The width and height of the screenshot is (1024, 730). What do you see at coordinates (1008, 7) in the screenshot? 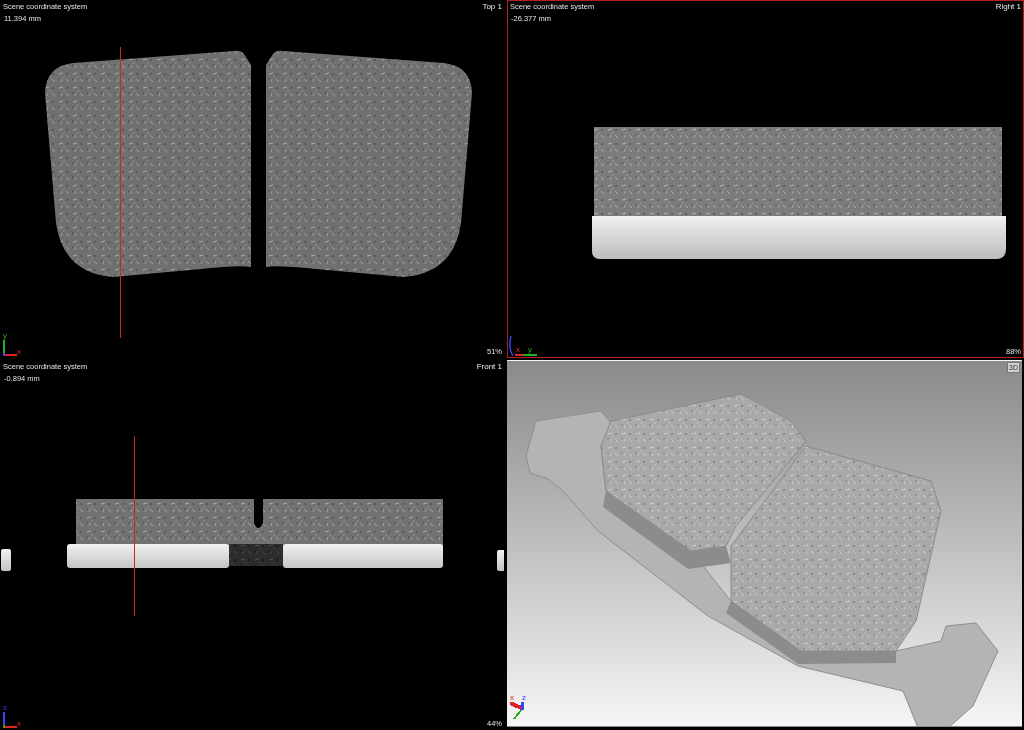
I see `view-name: Right 1` at bounding box center [1008, 7].